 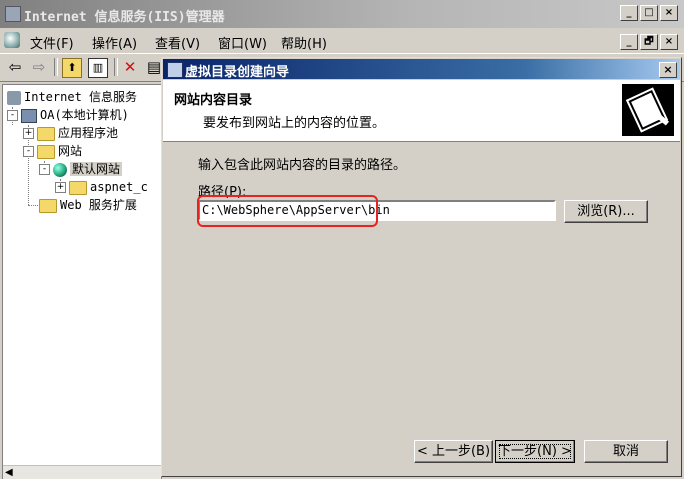 I want to click on focus-rectangle, so click(x=535, y=451).